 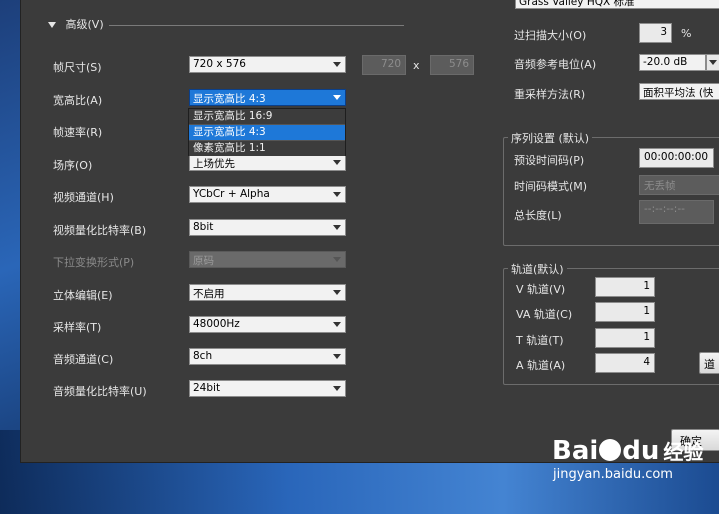 What do you see at coordinates (203, 261) in the screenshot?
I see `pulldown-value: 原码` at bounding box center [203, 261].